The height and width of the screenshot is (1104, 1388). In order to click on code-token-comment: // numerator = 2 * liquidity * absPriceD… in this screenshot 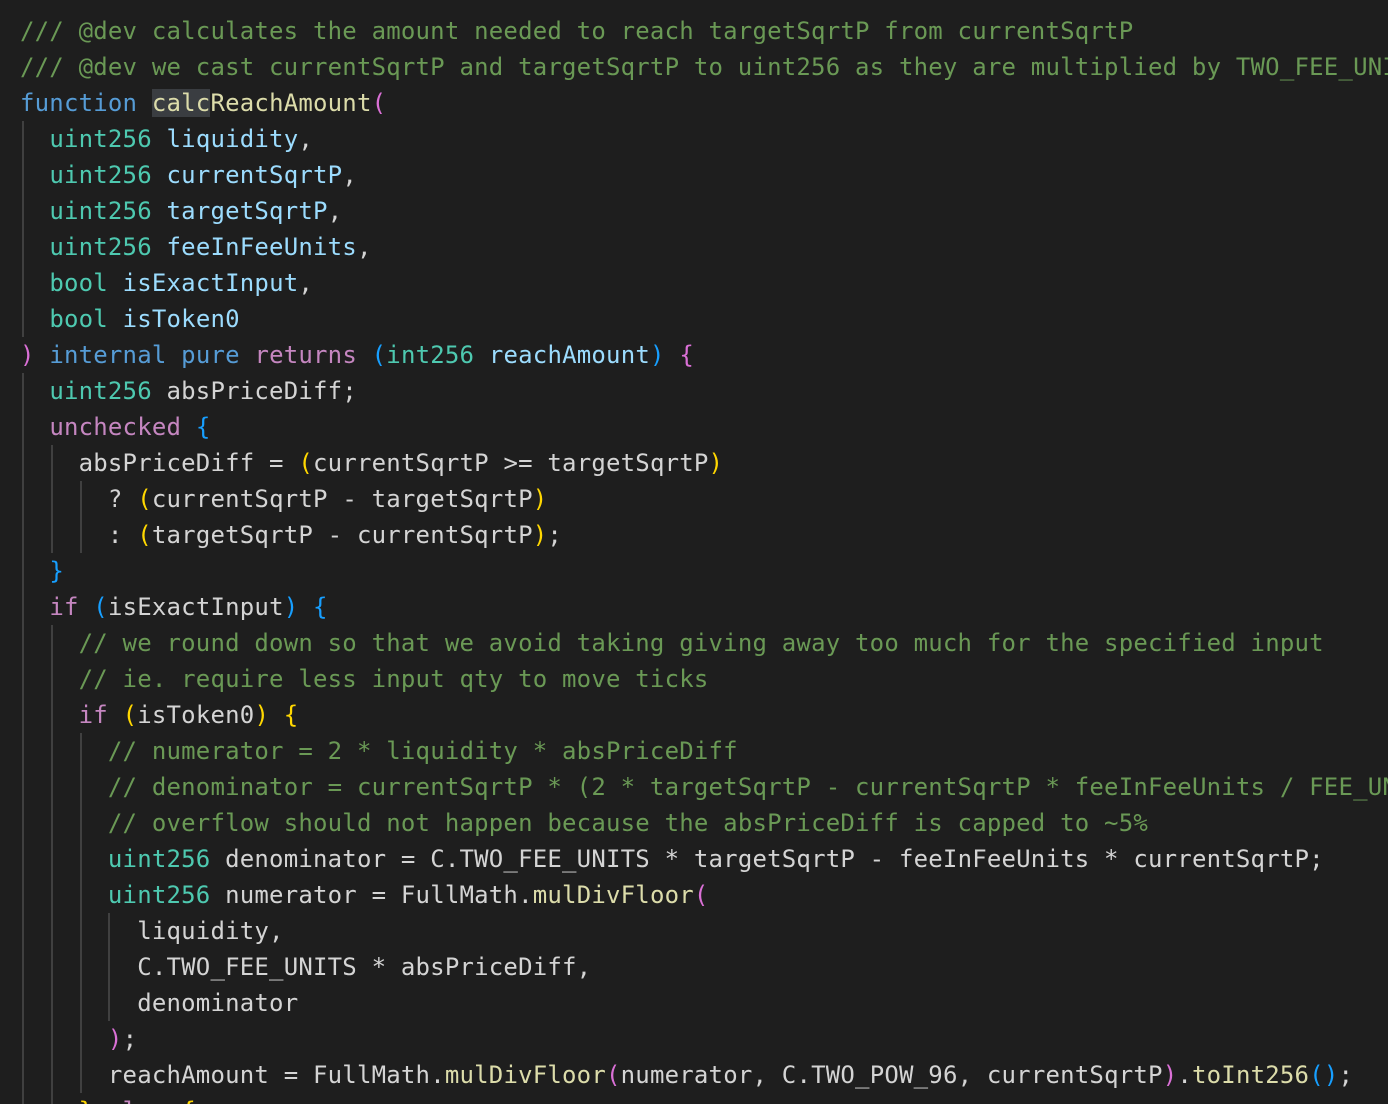, I will do `click(422, 751)`.